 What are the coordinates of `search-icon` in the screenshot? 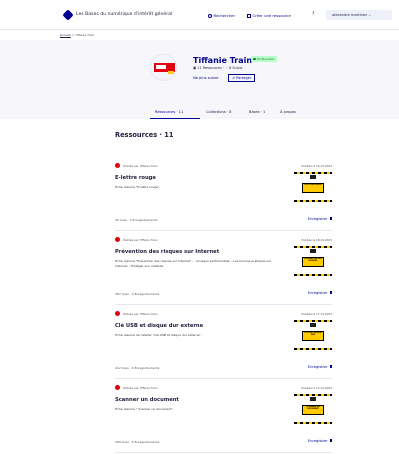 It's located at (210, 15).